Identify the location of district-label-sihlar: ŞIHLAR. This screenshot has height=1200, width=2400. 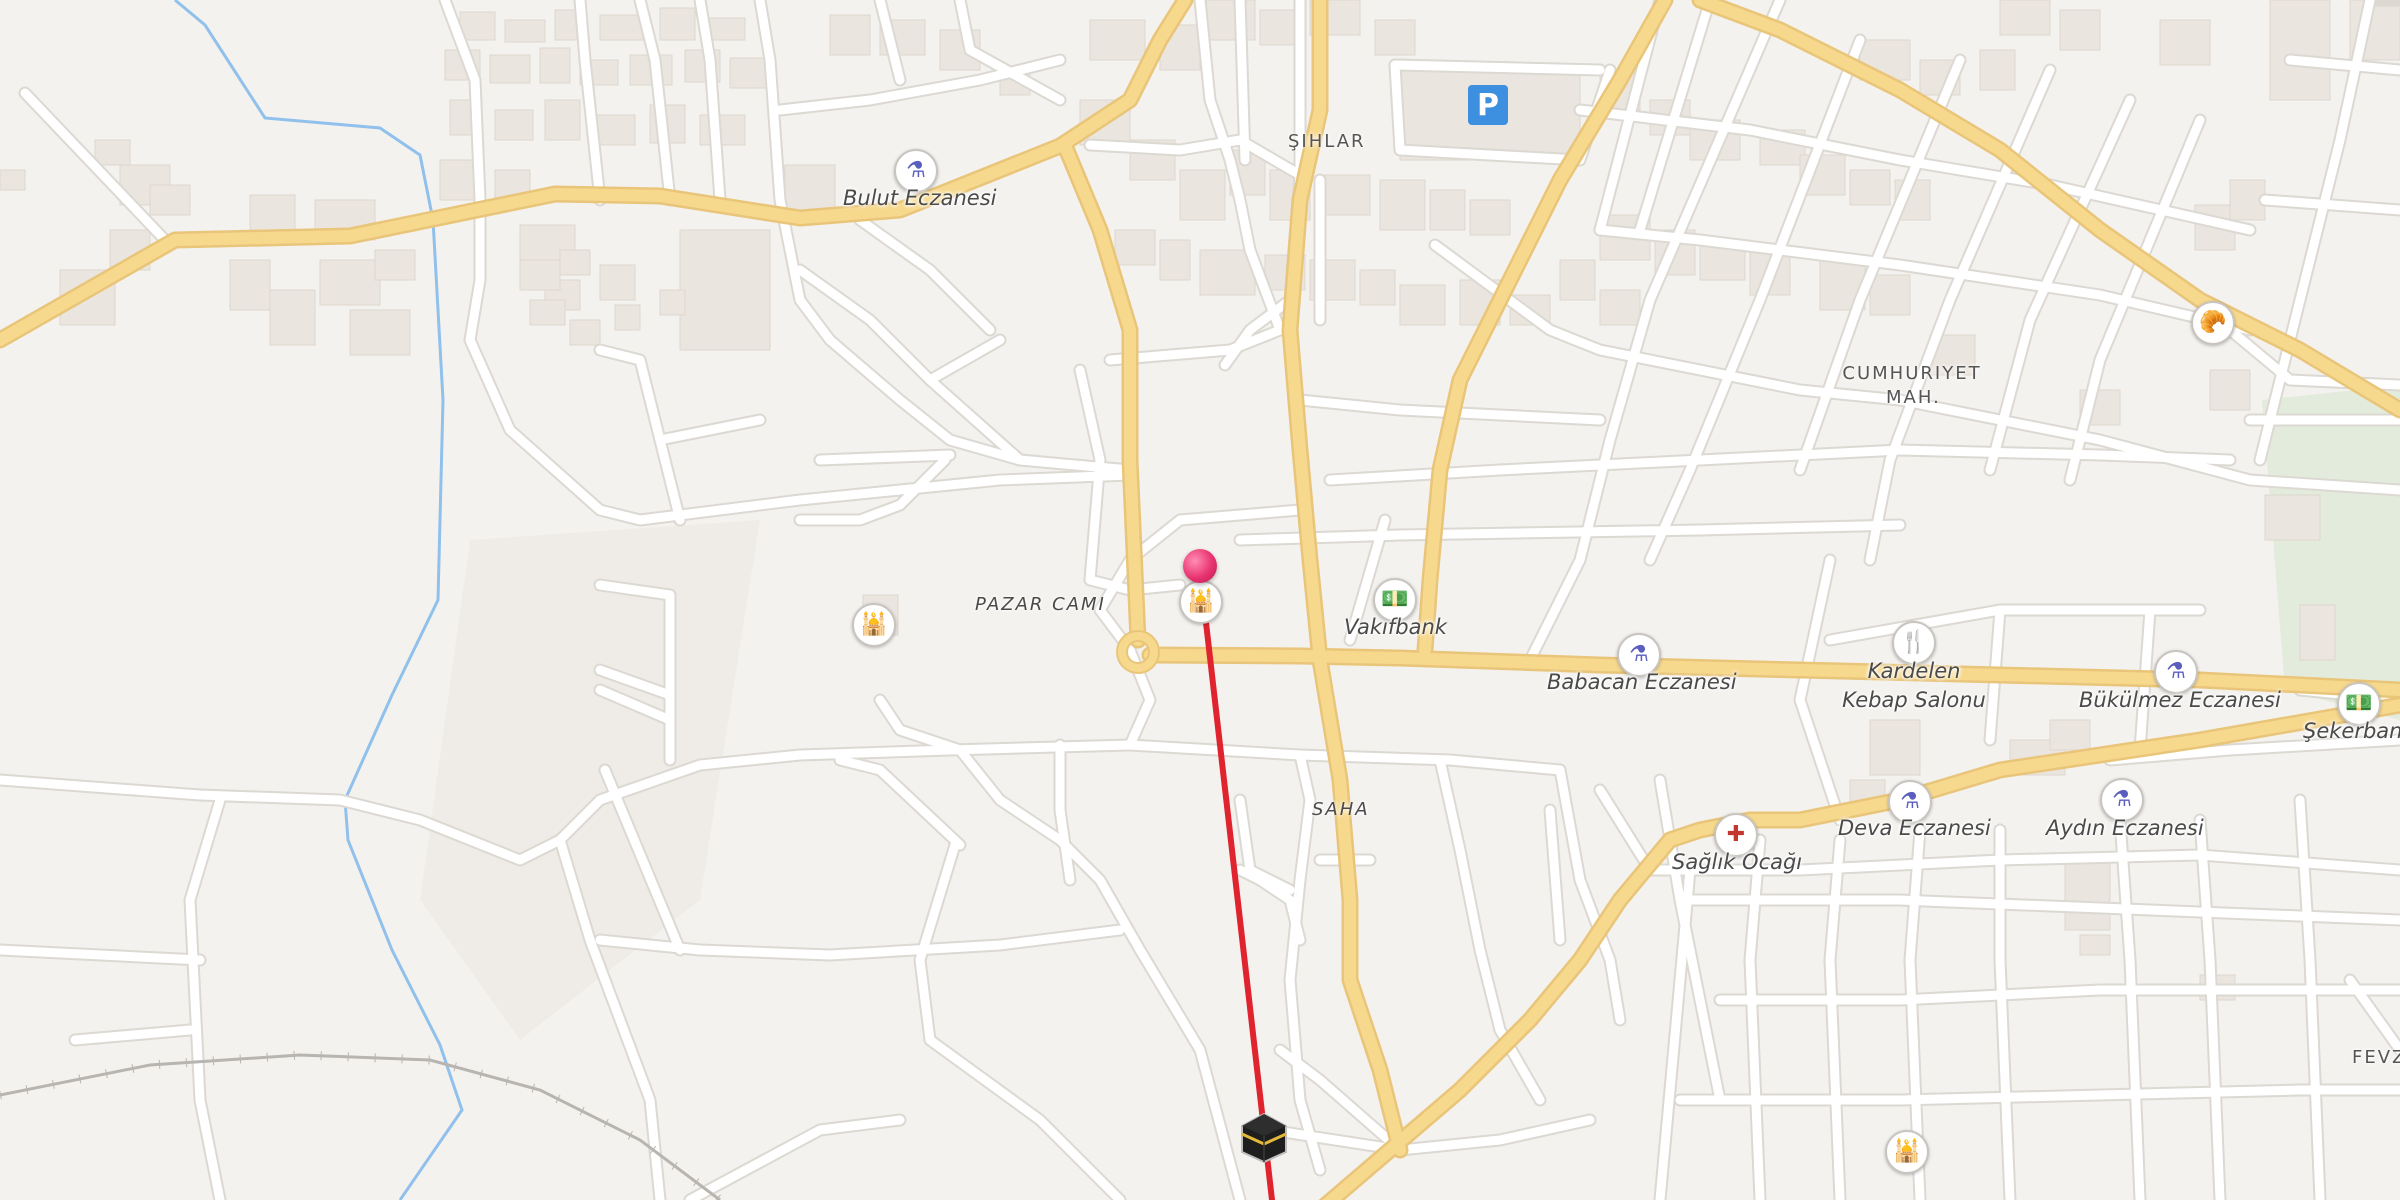
(1327, 141).